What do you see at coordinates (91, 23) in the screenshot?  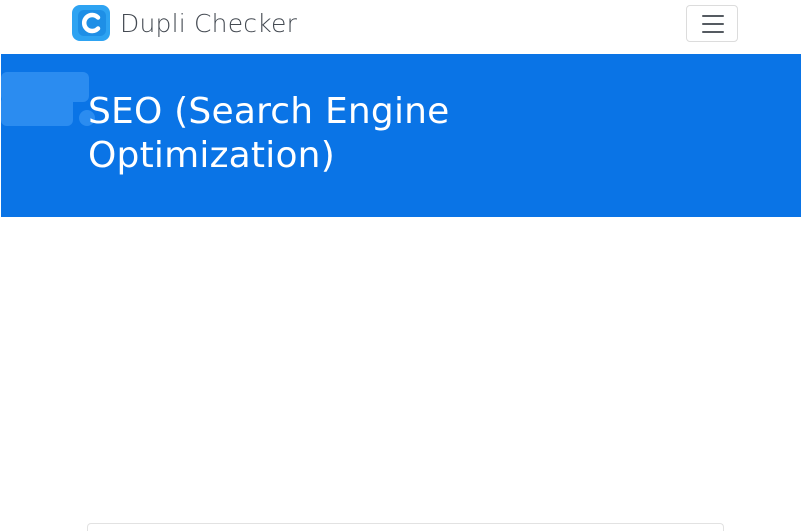 I see `duplichecker-logo-icon` at bounding box center [91, 23].